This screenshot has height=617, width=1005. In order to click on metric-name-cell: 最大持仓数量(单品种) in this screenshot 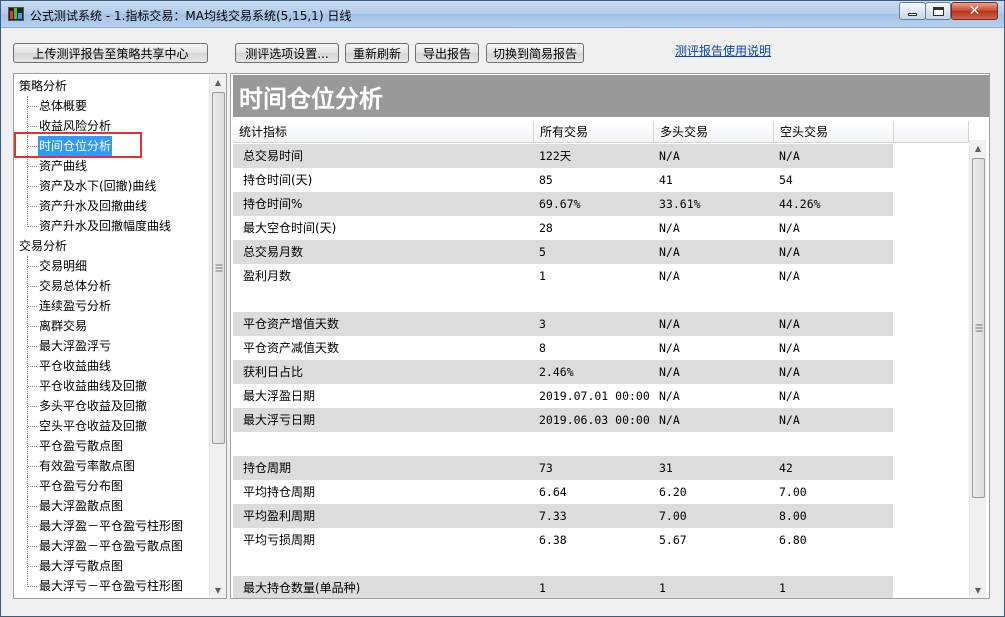, I will do `click(302, 588)`.